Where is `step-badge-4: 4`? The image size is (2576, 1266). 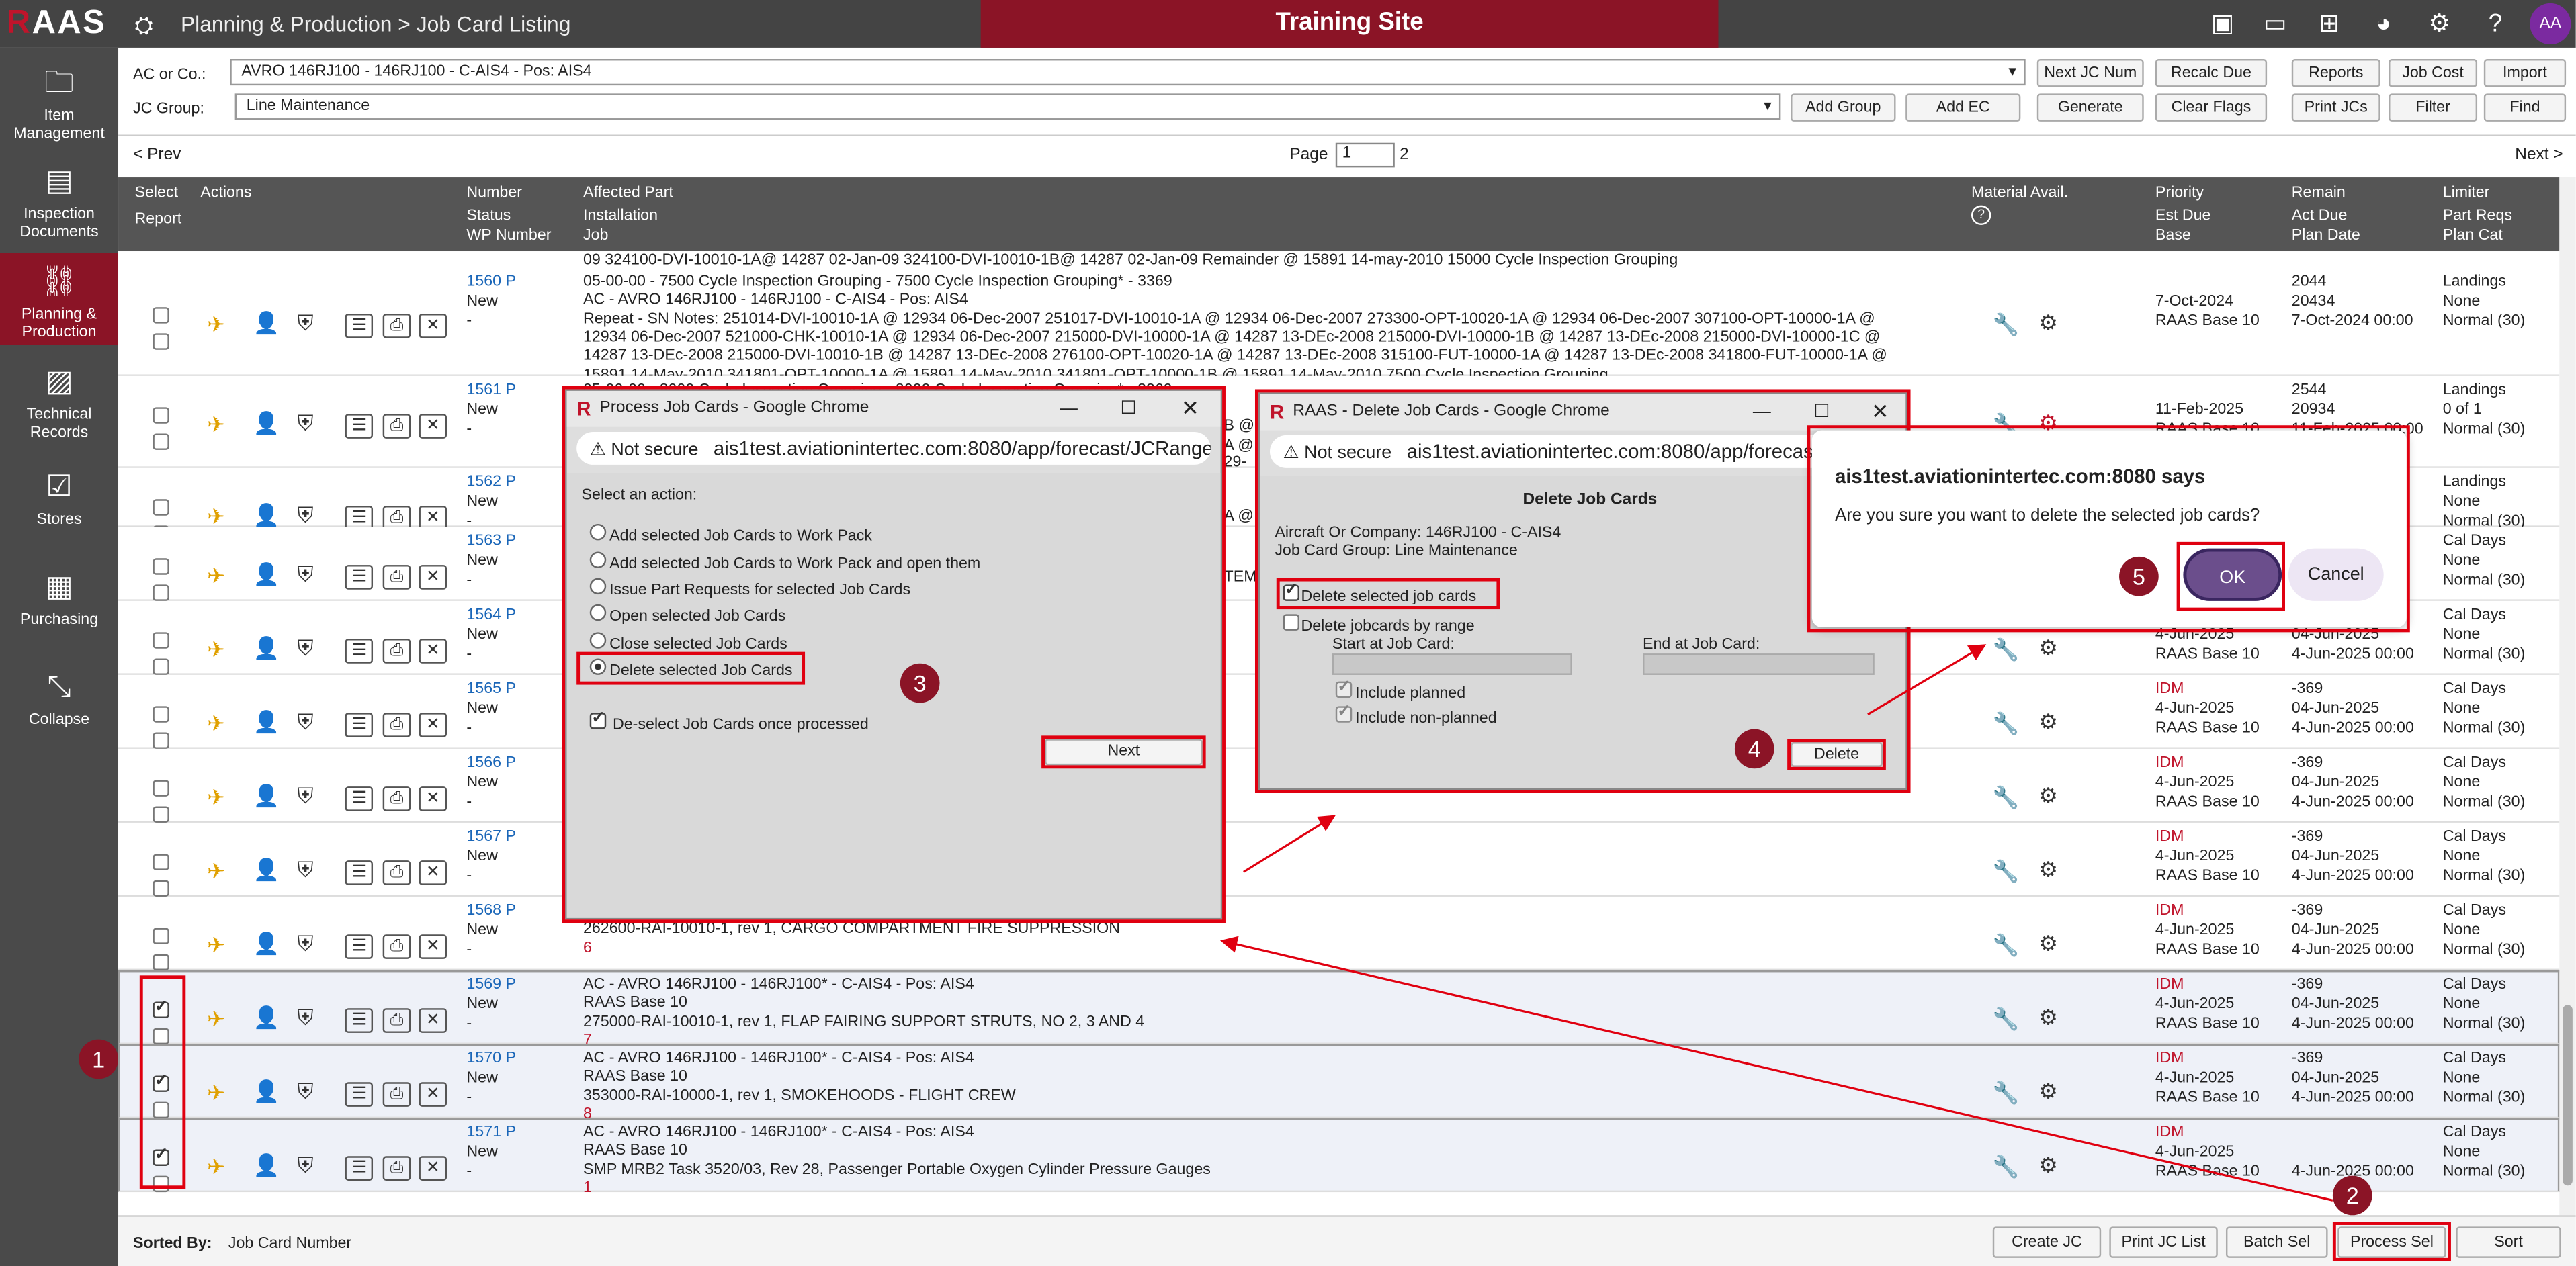
step-badge-4: 4 is located at coordinates (1754, 749).